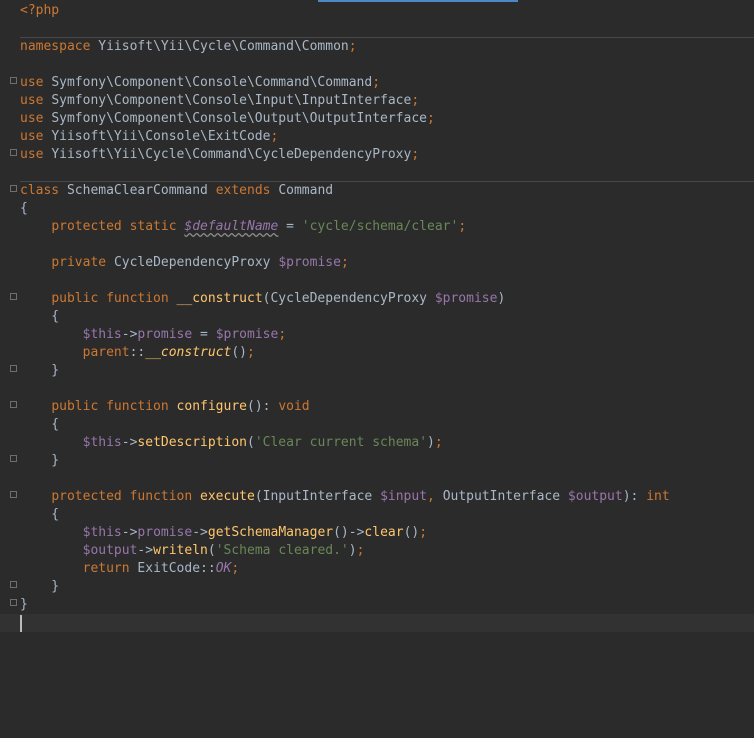 Image resolution: width=754 pixels, height=738 pixels. What do you see at coordinates (387, 137) in the screenshot?
I see `code-line: use Yiisoft\Yii\Console\ExitCode;` at bounding box center [387, 137].